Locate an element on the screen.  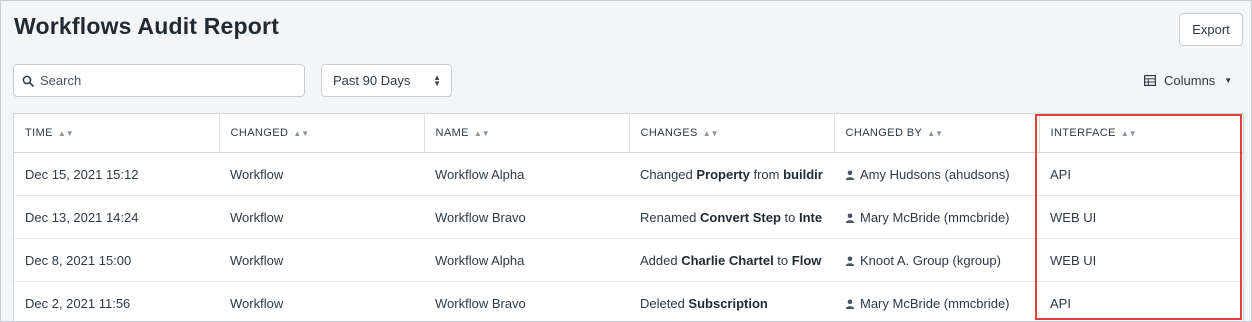
cell-time: Dec 2, 2021 11:56 is located at coordinates (116, 301).